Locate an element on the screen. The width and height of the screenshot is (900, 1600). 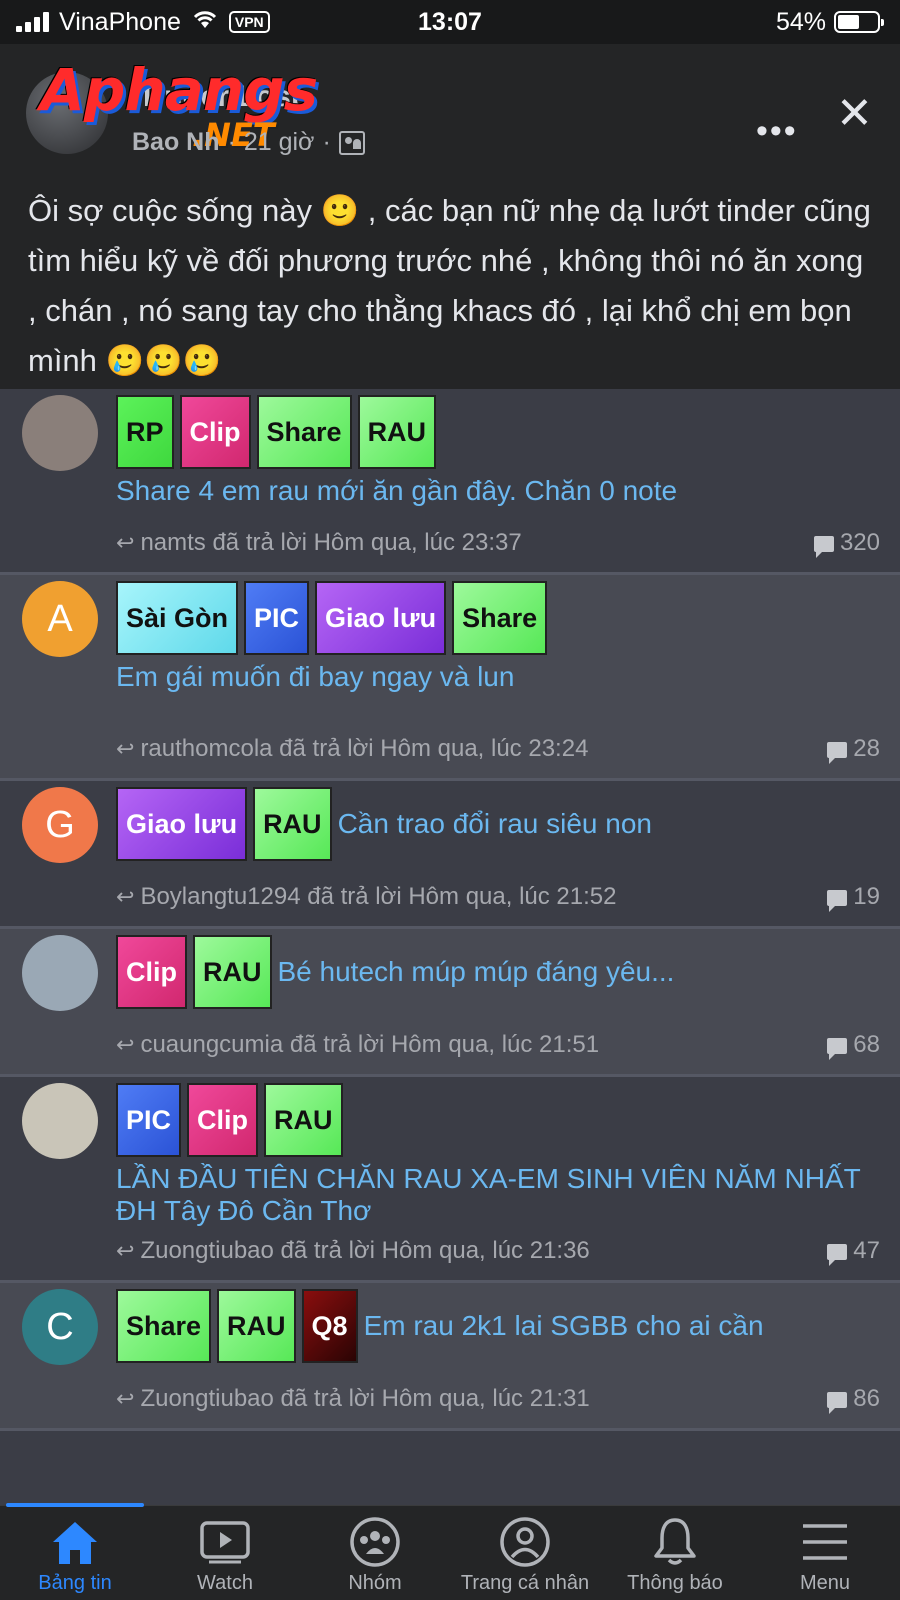
close-icon: ✕ is located at coordinates (854, 114).